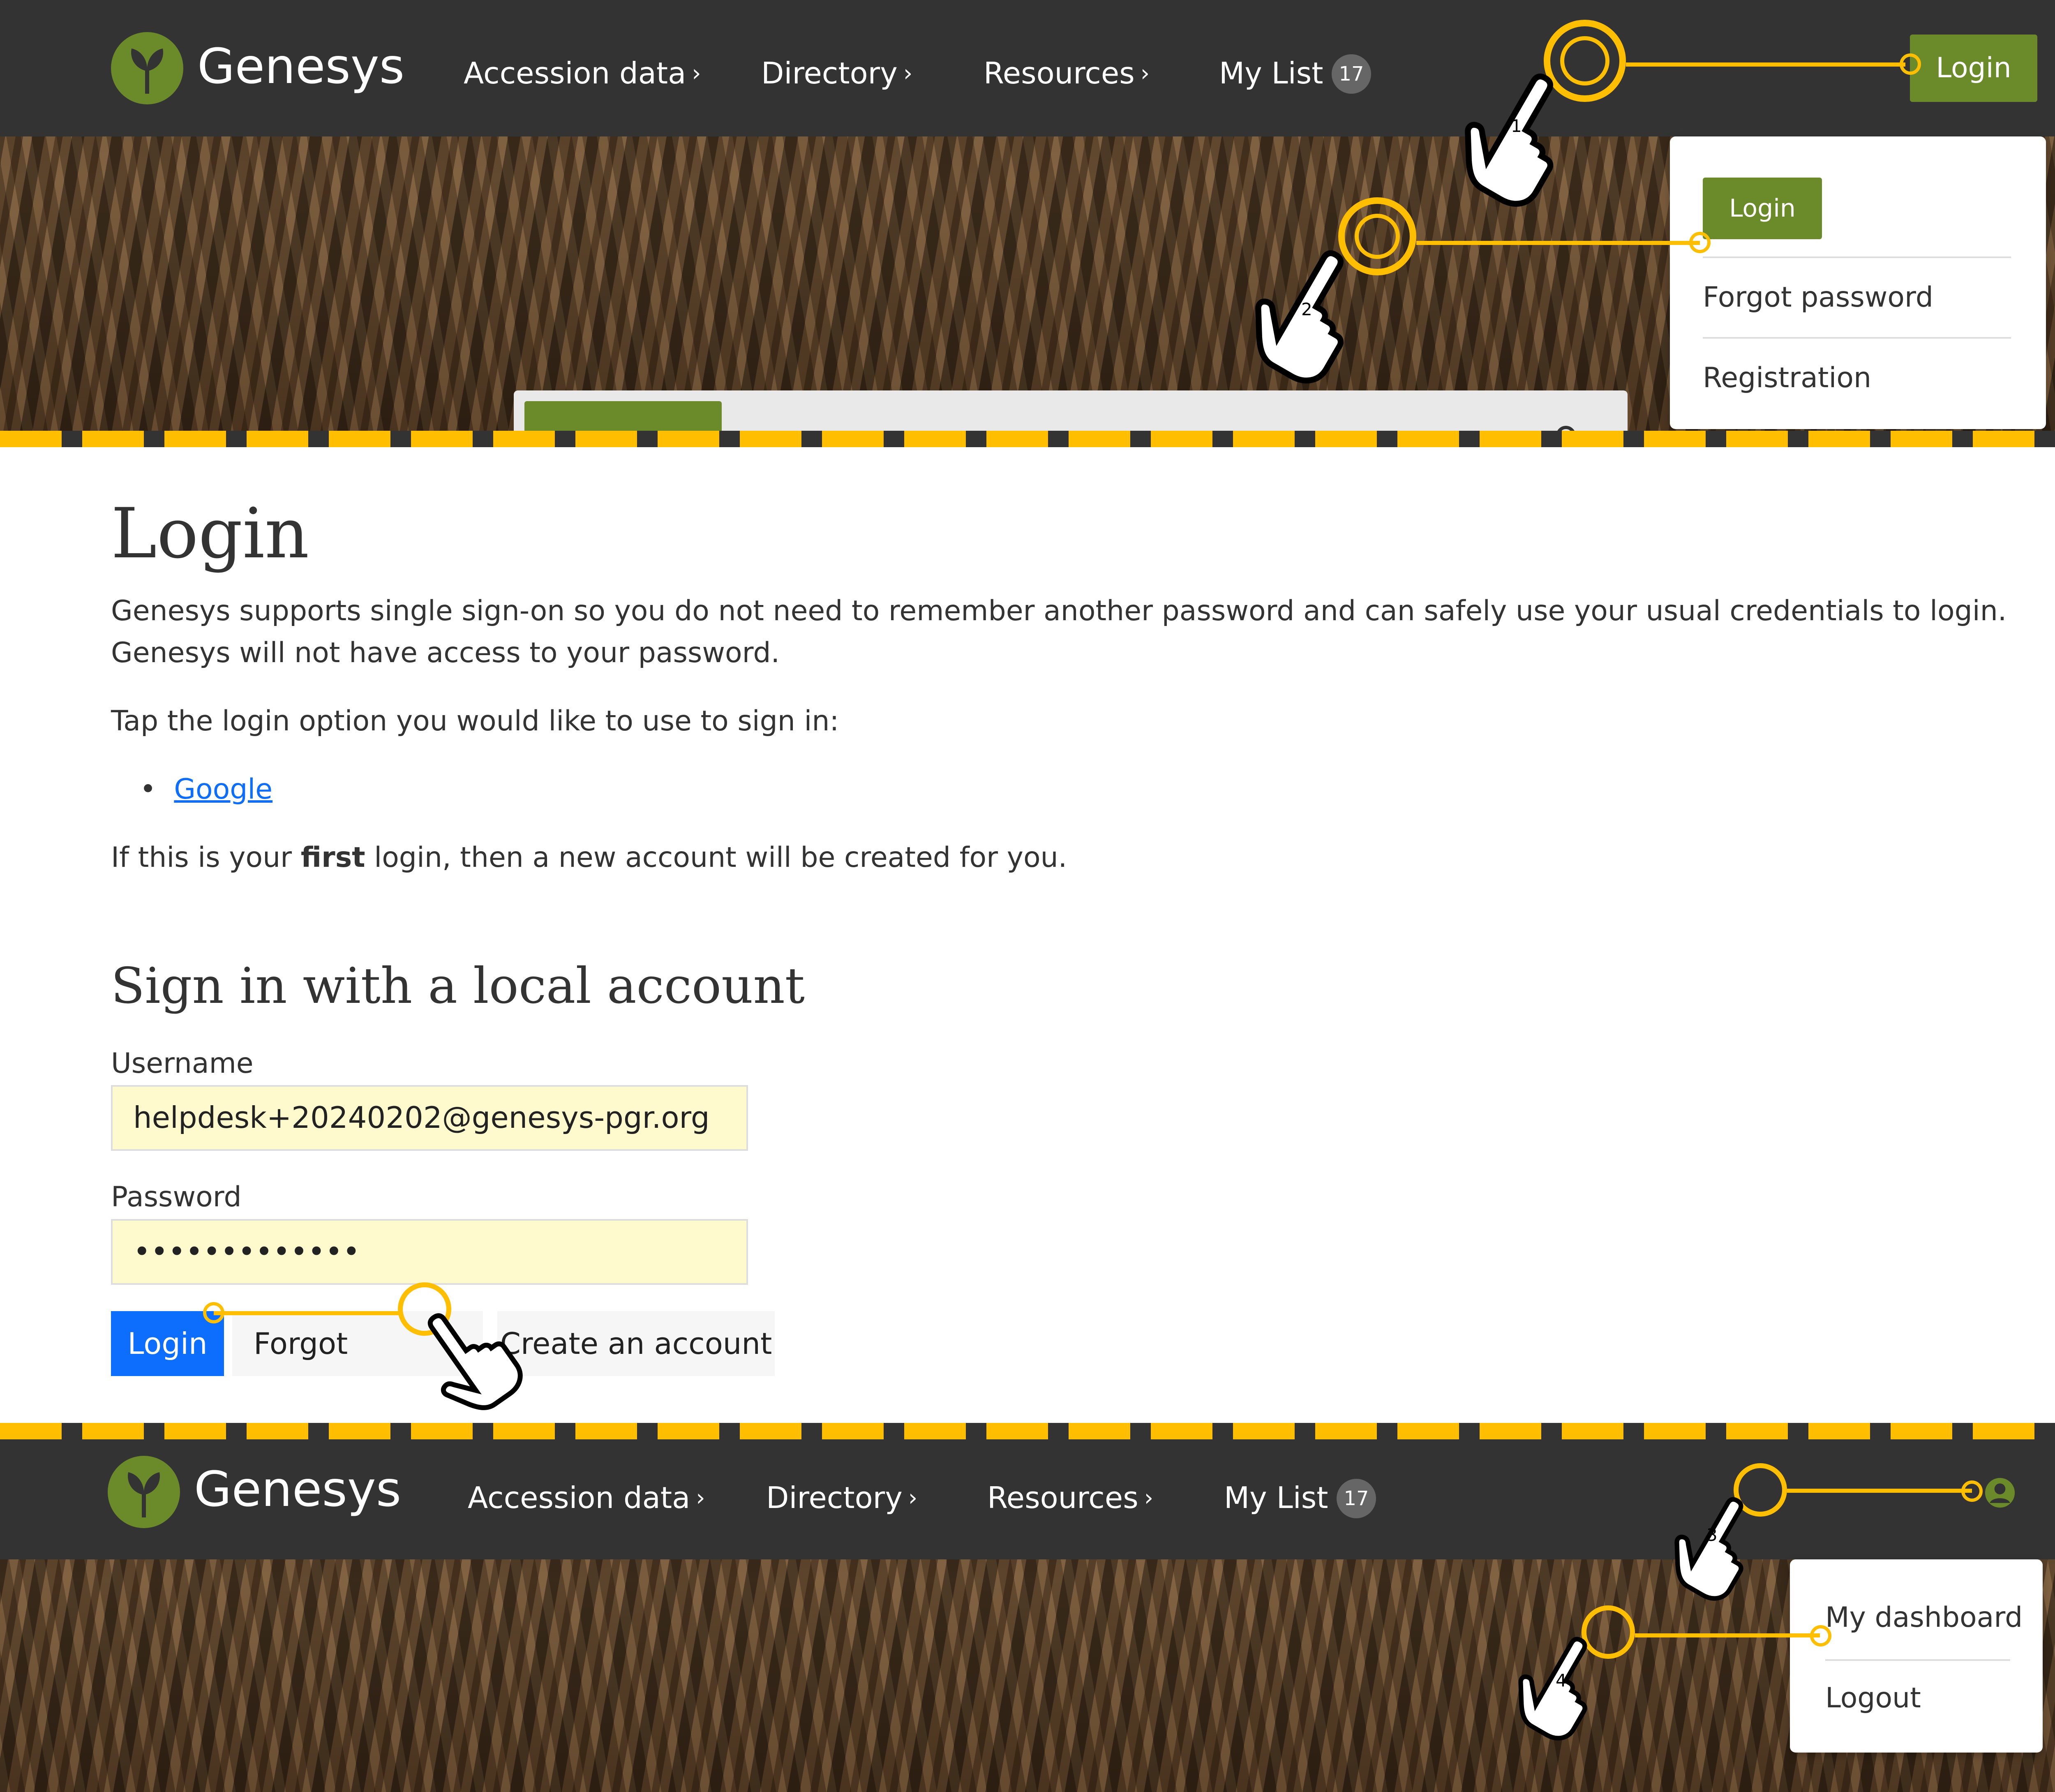 This screenshot has width=2055, height=1792. Describe the element at coordinates (1516, 126) in the screenshot. I see `step-number-1: 1` at that location.